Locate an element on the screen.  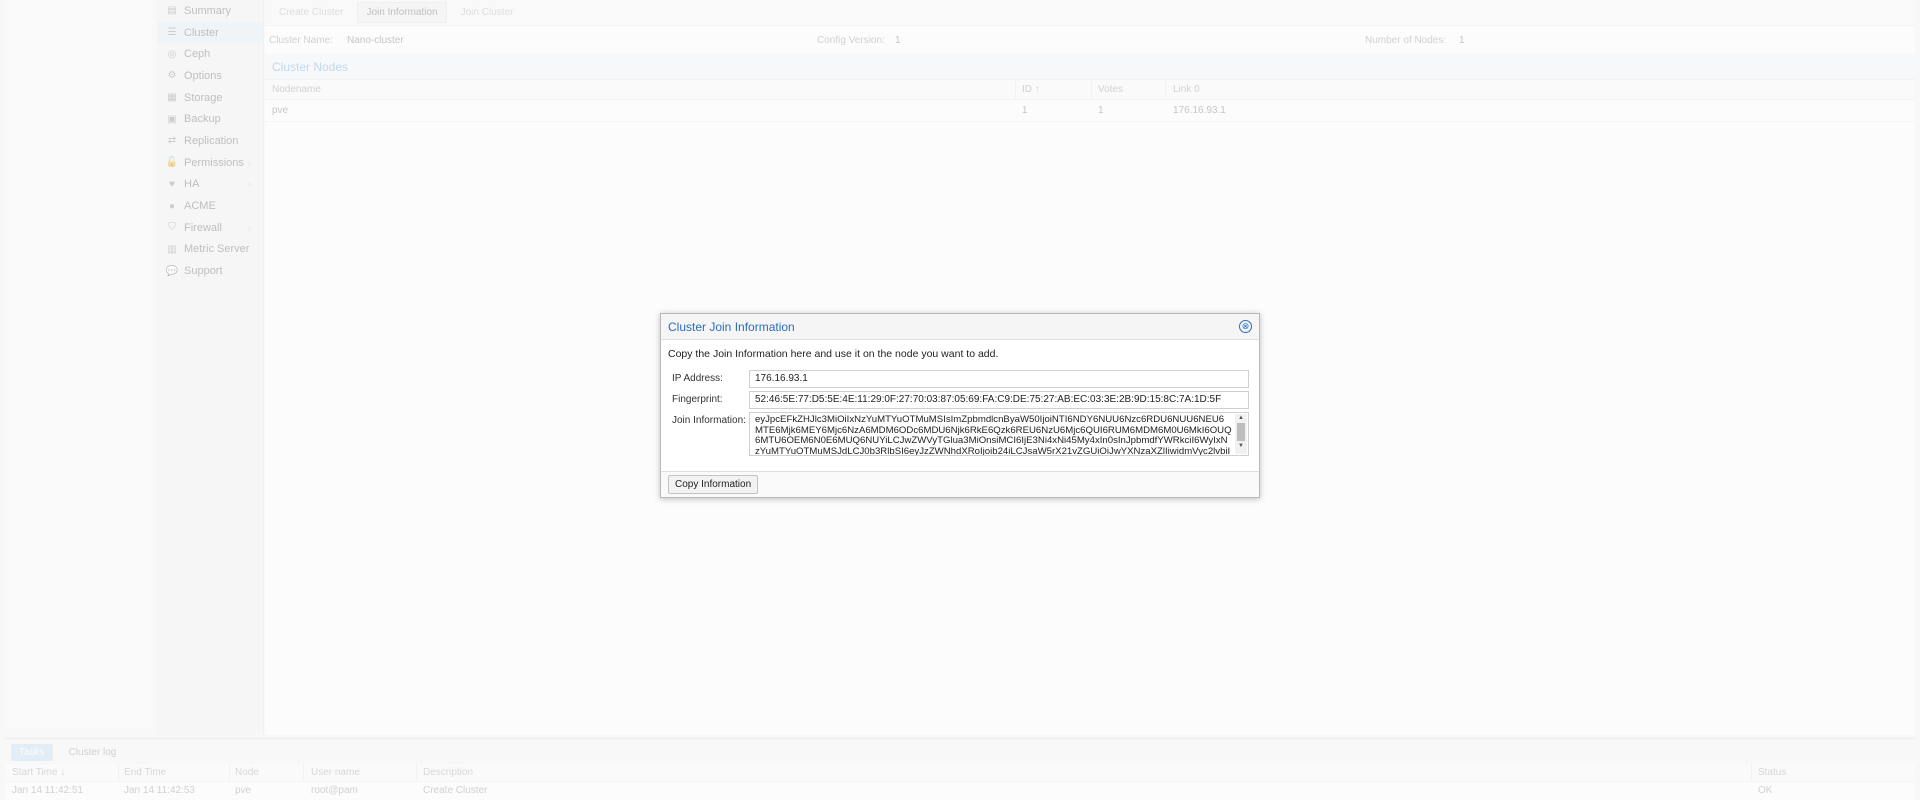
copy-information-button: Copy Information is located at coordinates (713, 484).